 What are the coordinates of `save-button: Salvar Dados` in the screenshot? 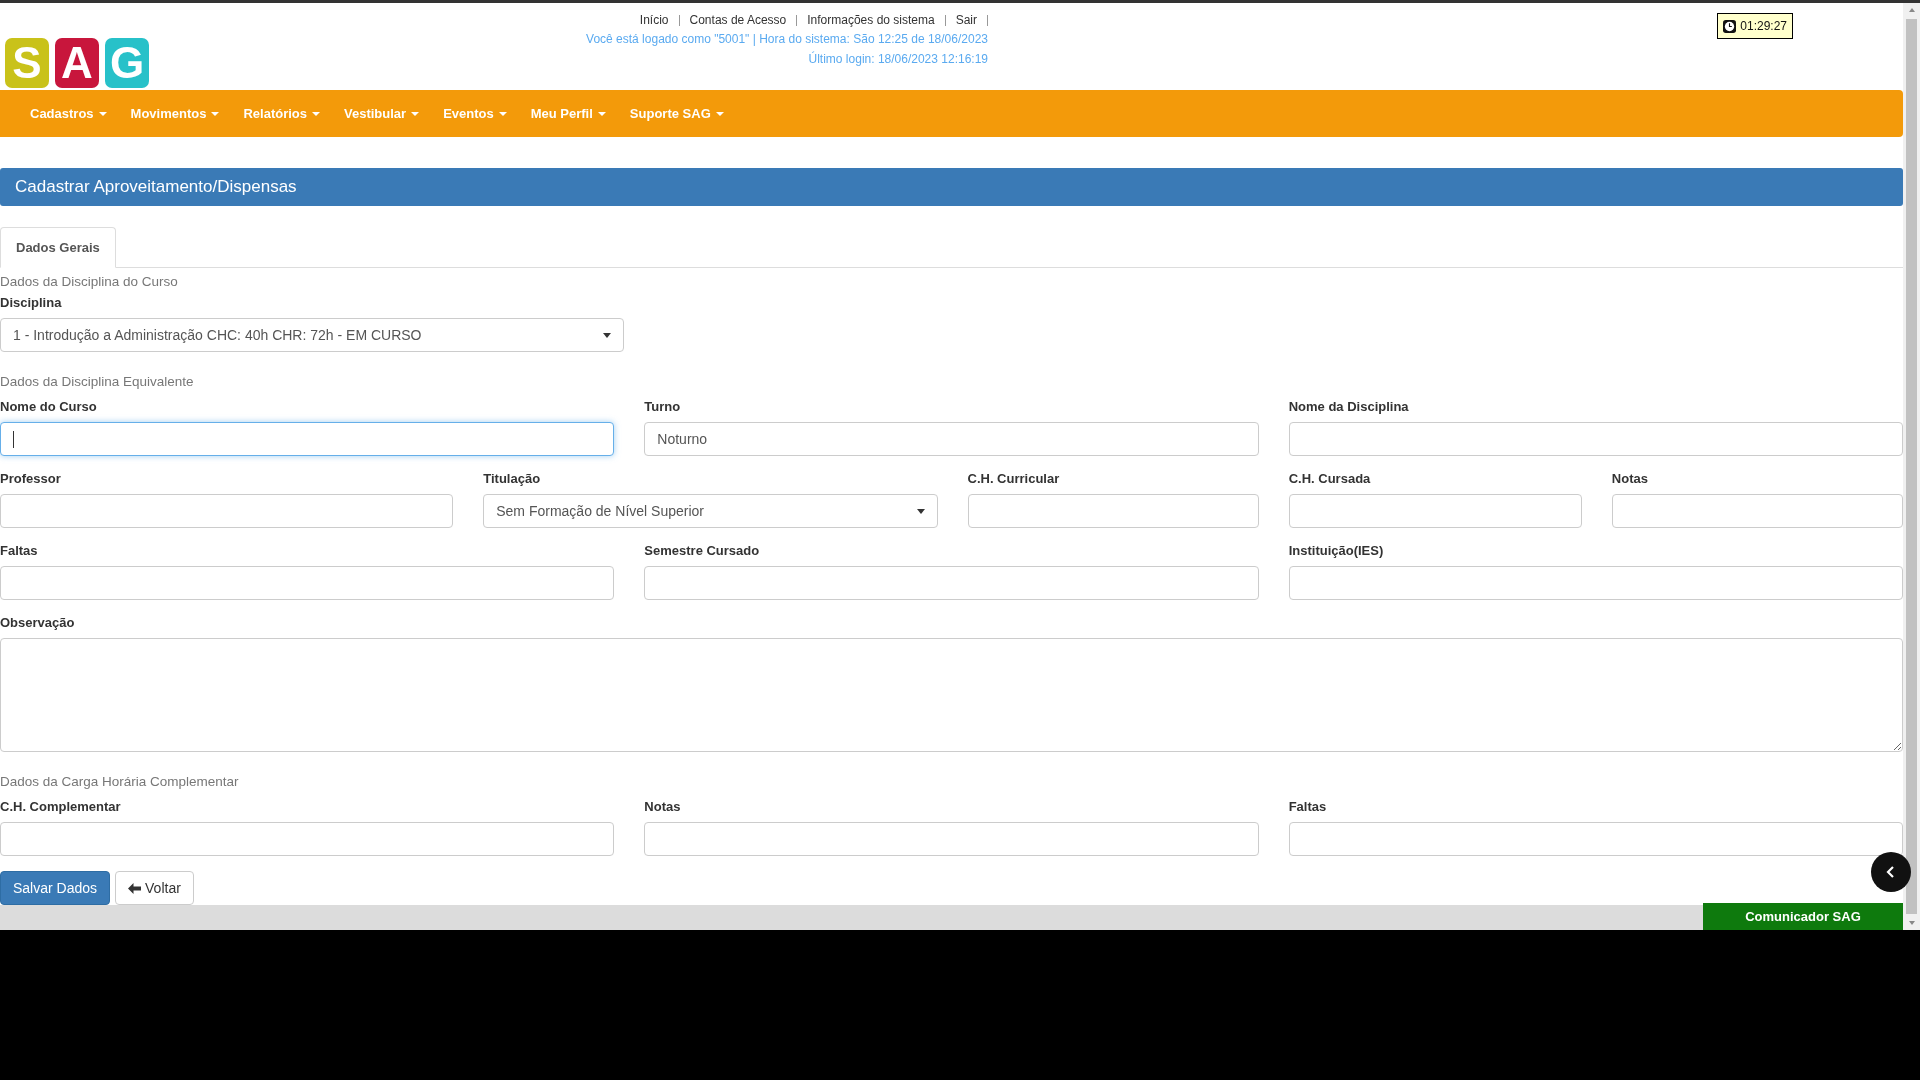 It's located at (55, 888).